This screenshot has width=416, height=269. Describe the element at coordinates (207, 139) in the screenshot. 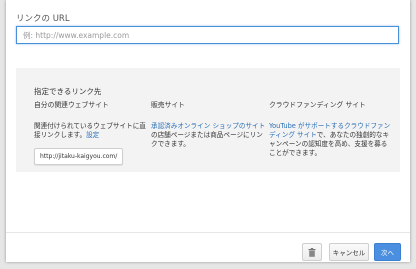

I see `description-text: の店舗ページまたは商品ページにリンクできます。` at that location.